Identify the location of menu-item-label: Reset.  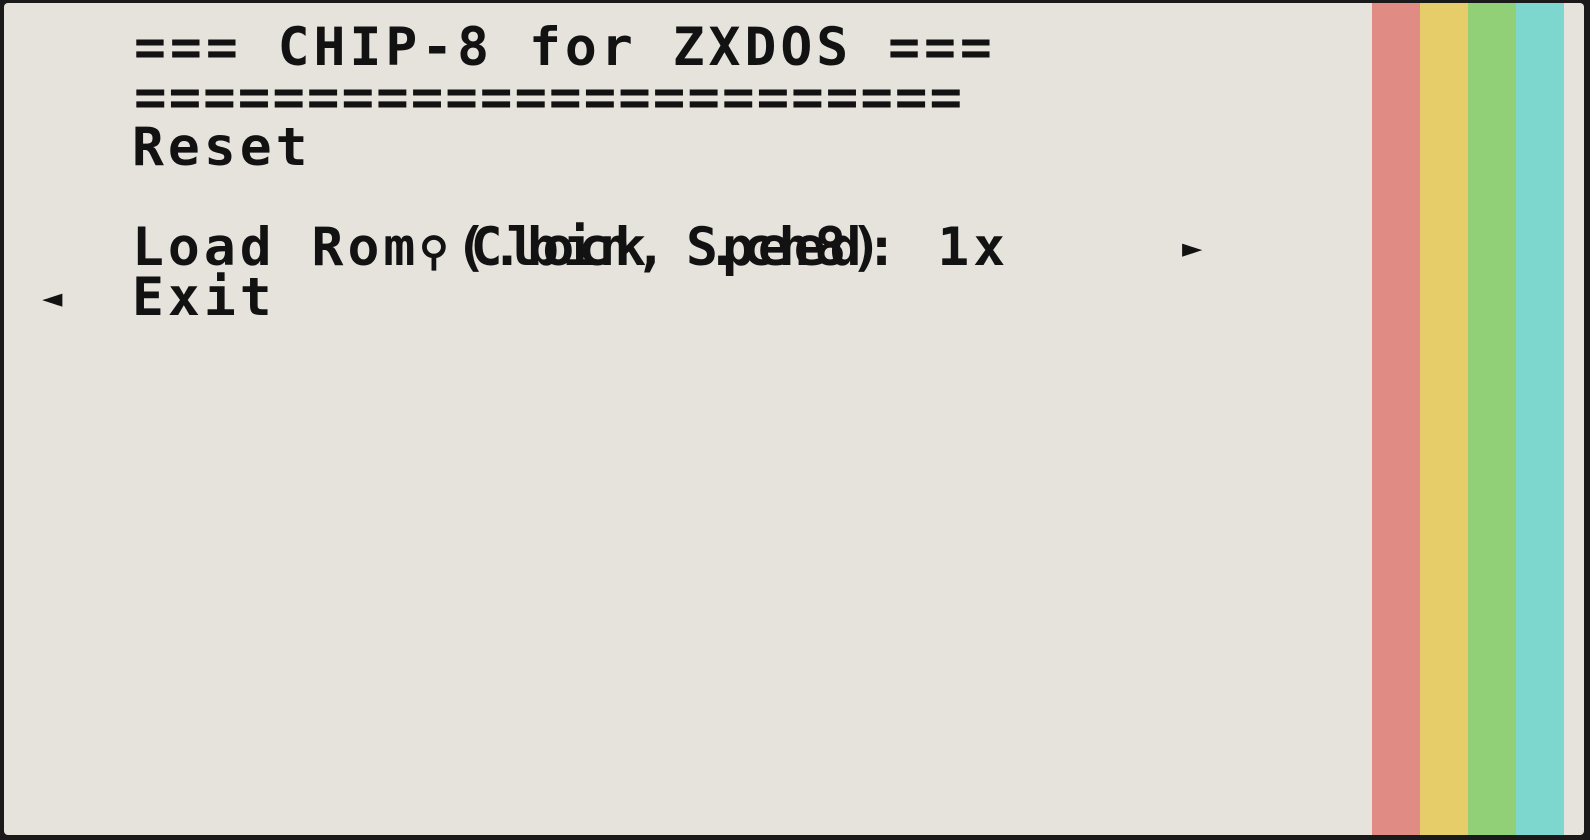
(222, 147).